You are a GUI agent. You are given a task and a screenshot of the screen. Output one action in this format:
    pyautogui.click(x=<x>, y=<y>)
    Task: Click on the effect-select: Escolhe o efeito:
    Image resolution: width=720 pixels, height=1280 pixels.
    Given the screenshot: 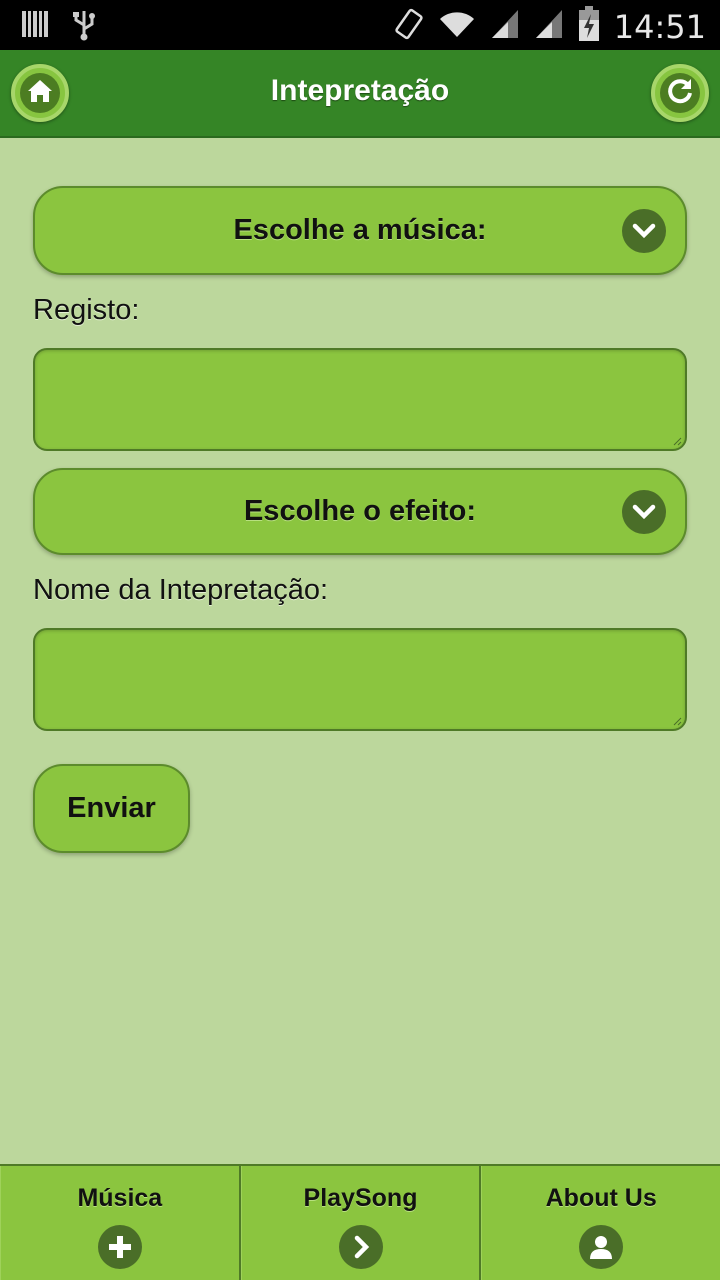 What is the action you would take?
    pyautogui.click(x=360, y=511)
    